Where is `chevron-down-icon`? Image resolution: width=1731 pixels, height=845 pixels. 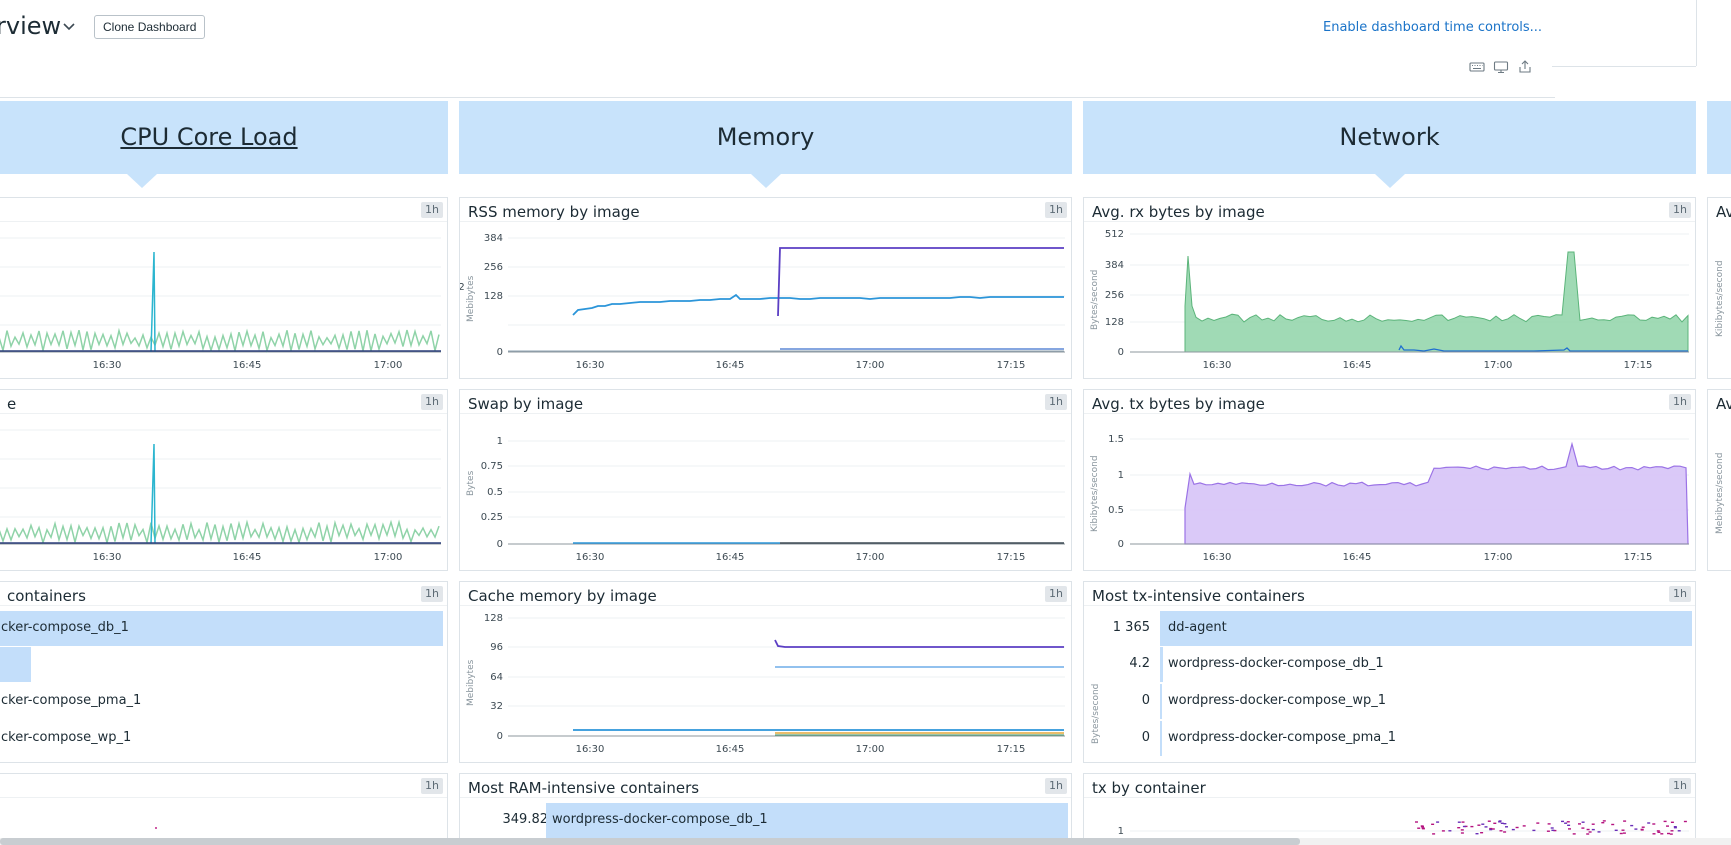 chevron-down-icon is located at coordinates (69, 27).